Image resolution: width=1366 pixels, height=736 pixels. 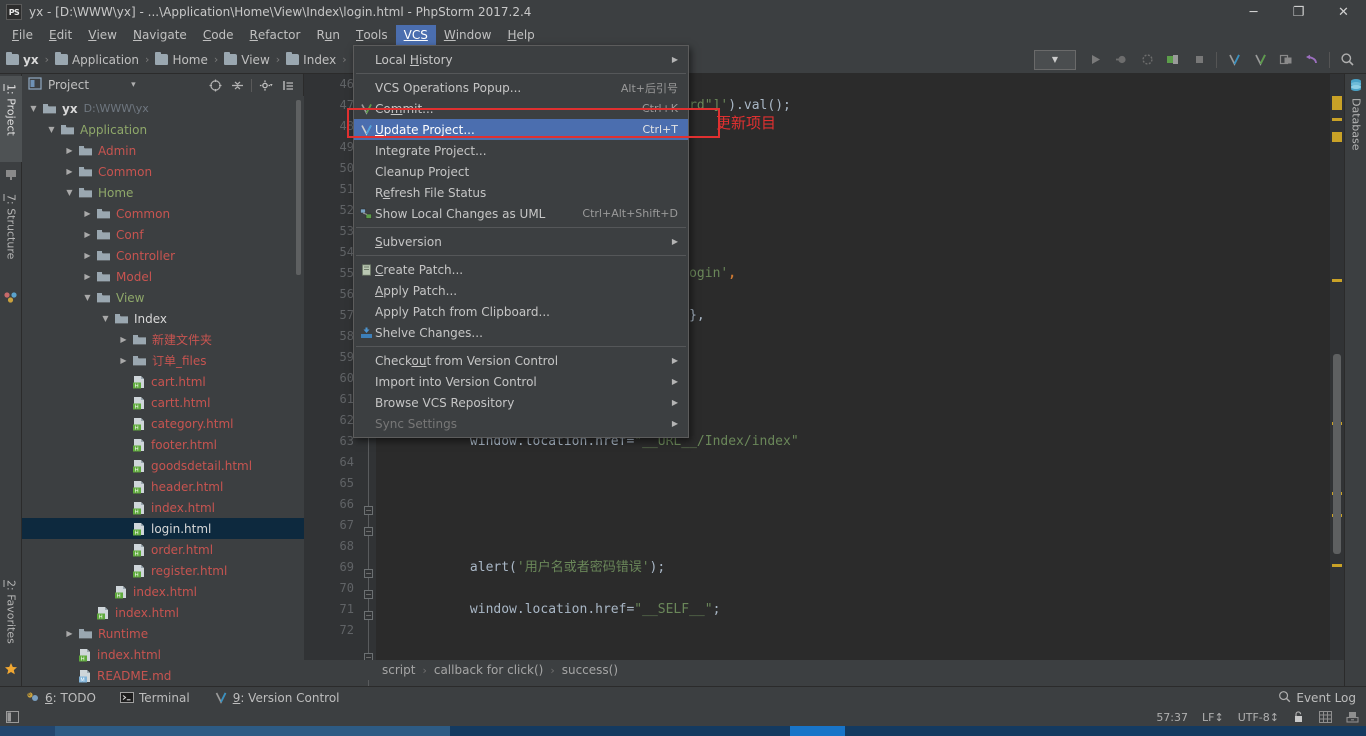 I want to click on menu-item-import-into-version-control: Import into Version Control ▶, so click(x=521, y=381).